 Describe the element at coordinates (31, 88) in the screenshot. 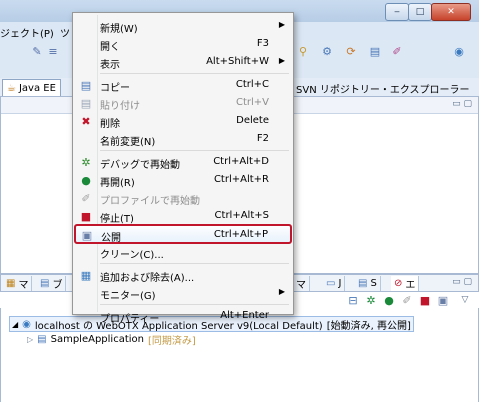

I see `java-ee-perspective-tab: ☕ Java EE` at that location.